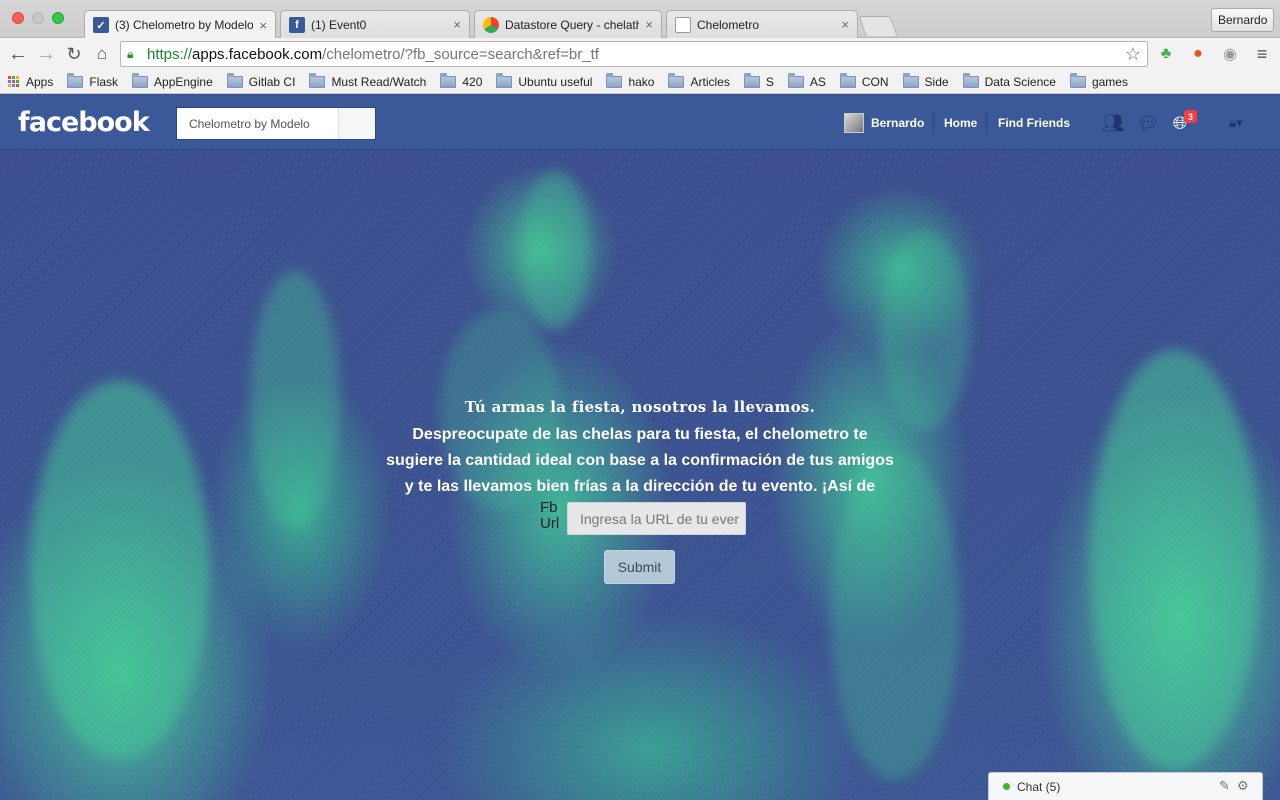 This screenshot has width=1280, height=800. I want to click on privacy-settings-icon: 🔒︎▾, so click(1236, 123).